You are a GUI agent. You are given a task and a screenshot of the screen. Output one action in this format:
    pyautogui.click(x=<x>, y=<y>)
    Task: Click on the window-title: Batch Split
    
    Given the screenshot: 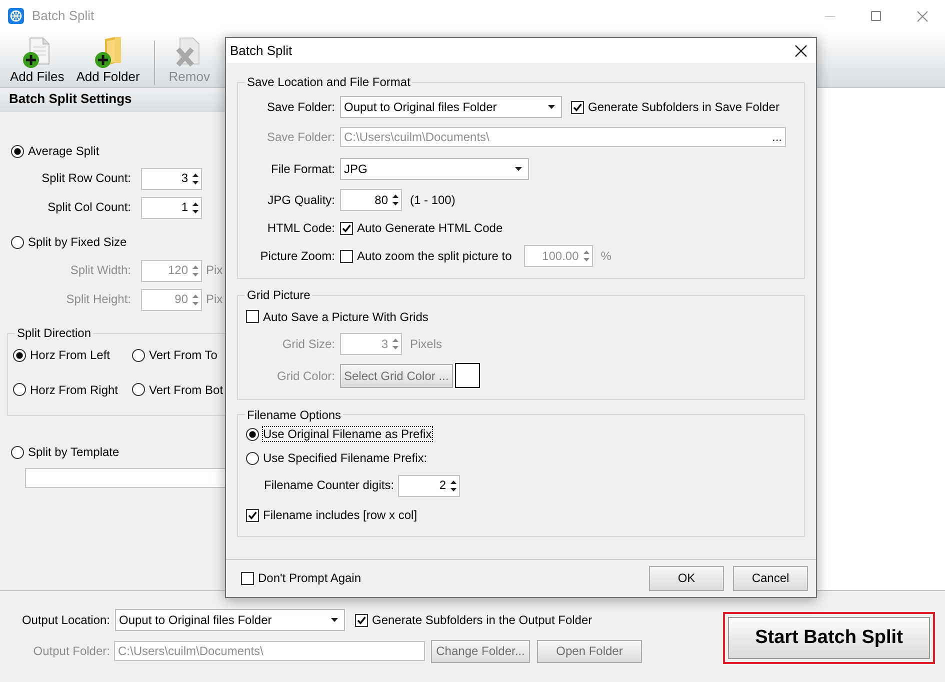 What is the action you would take?
    pyautogui.click(x=64, y=16)
    